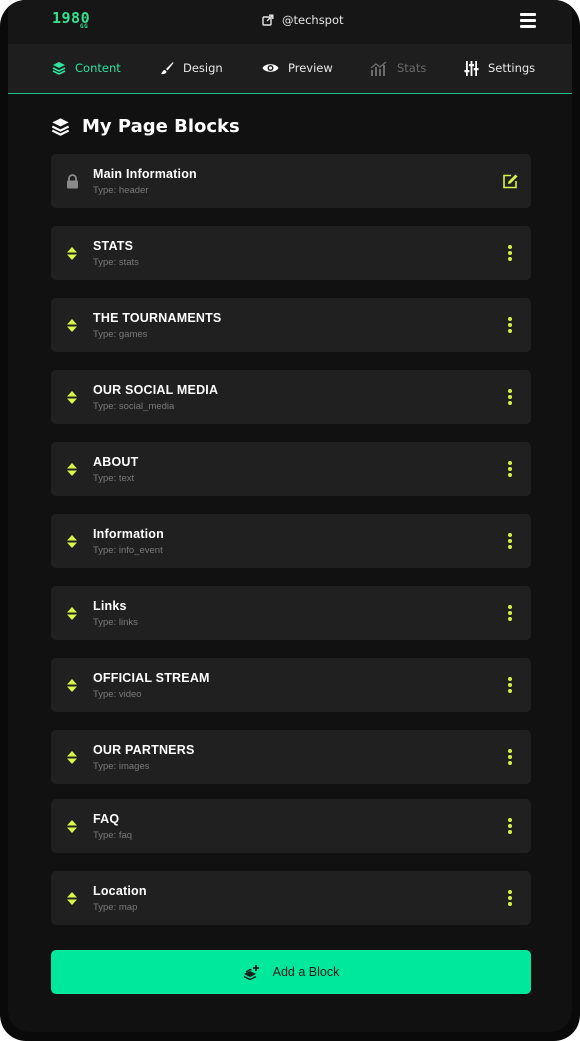  I want to click on stats-chart-icon, so click(378, 68).